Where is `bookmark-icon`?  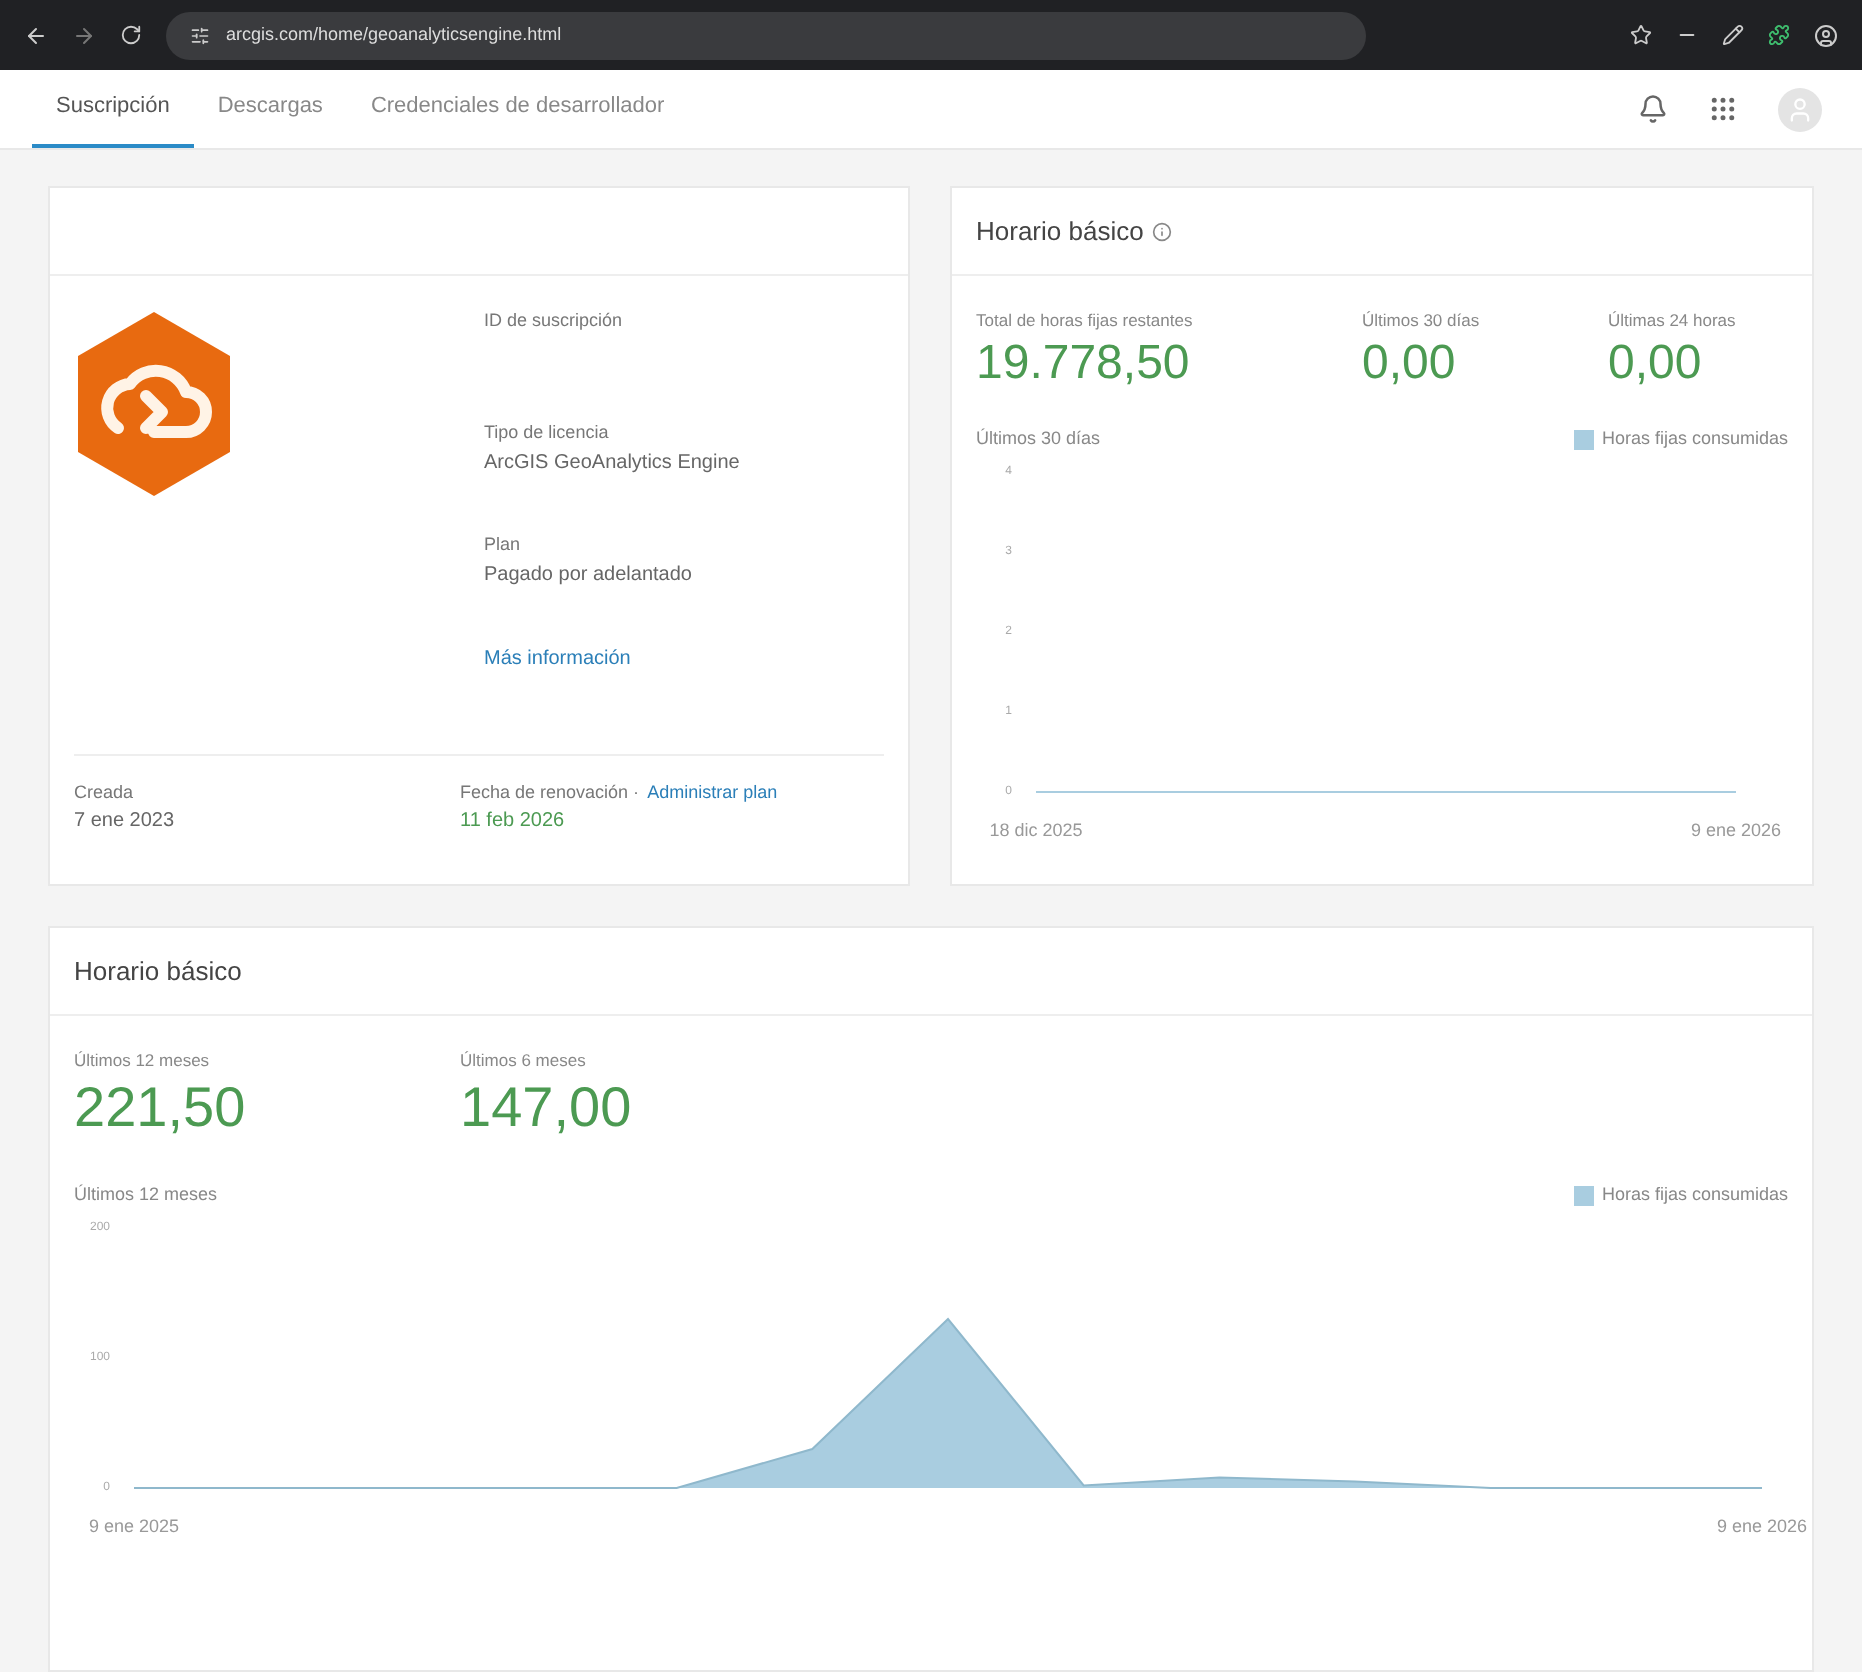 bookmark-icon is located at coordinates (1641, 35).